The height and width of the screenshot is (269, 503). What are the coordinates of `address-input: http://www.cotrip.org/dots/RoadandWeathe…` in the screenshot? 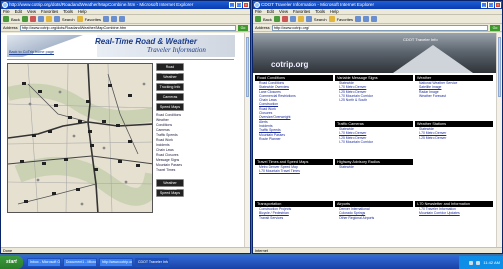 It's located at (127, 27).